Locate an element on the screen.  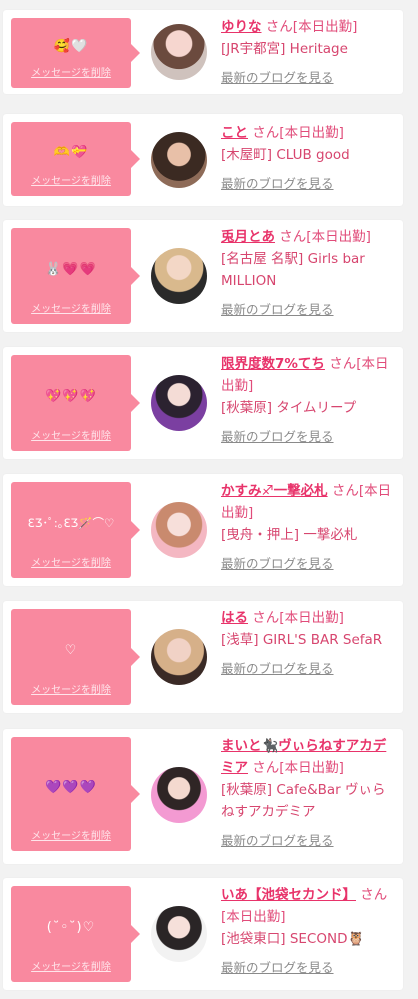
cast-name-link: 限界度数7%てち is located at coordinates (273, 364).